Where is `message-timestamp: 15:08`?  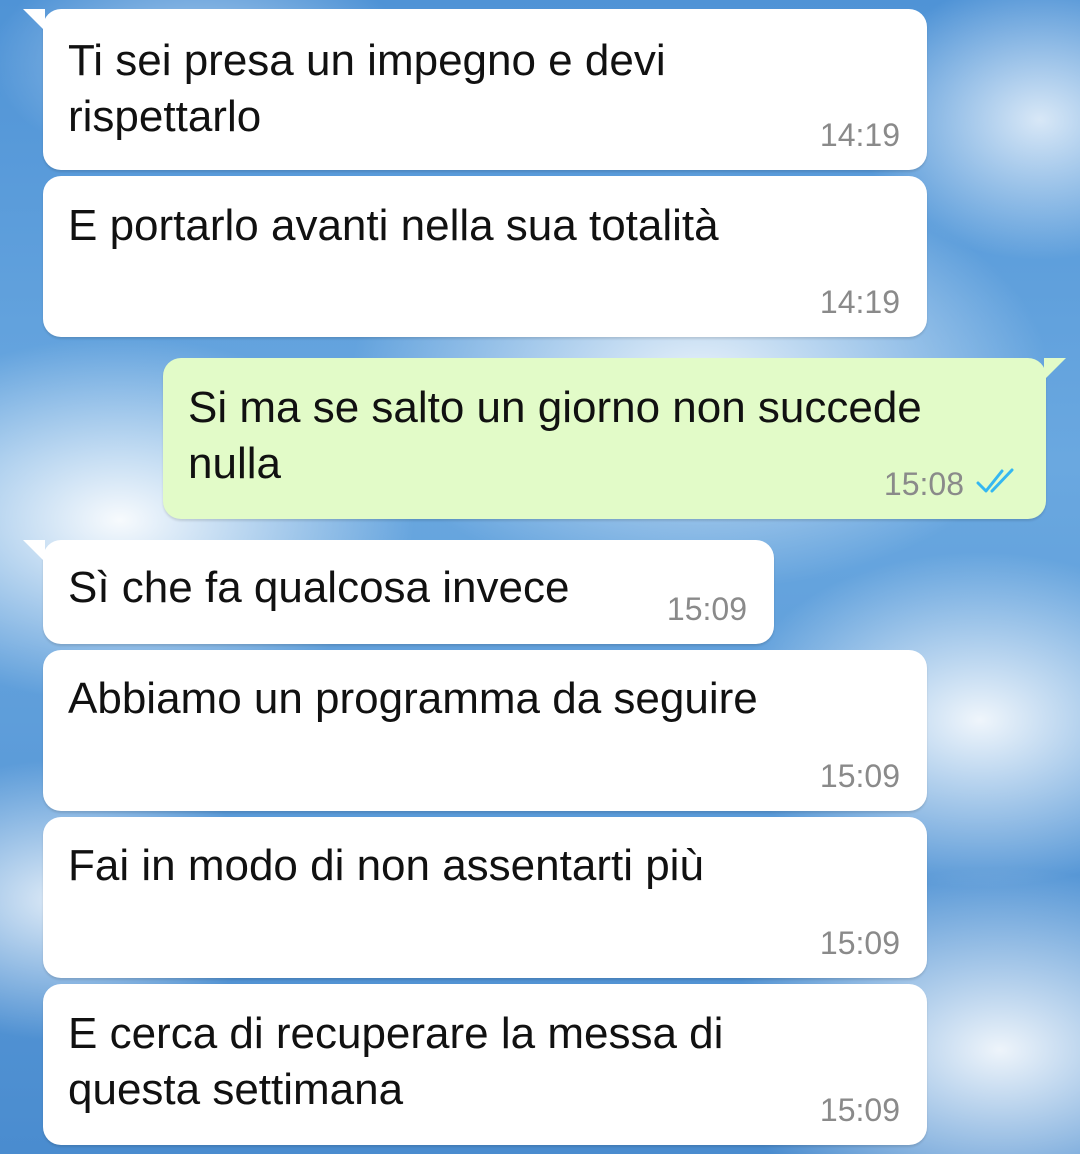
message-timestamp: 15:08 is located at coordinates (923, 484).